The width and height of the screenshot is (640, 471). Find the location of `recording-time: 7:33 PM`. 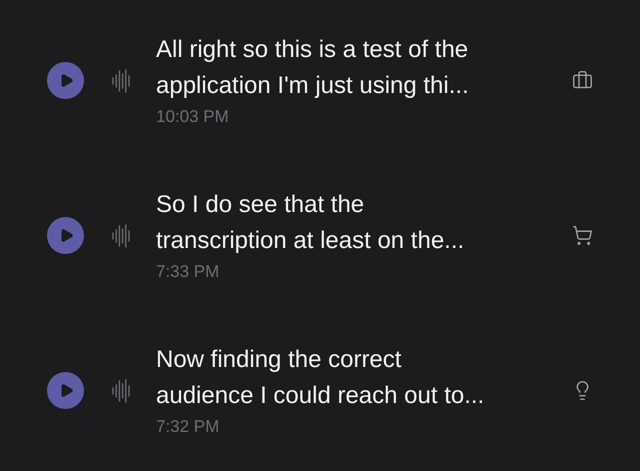

recording-time: 7:33 PM is located at coordinates (188, 271).